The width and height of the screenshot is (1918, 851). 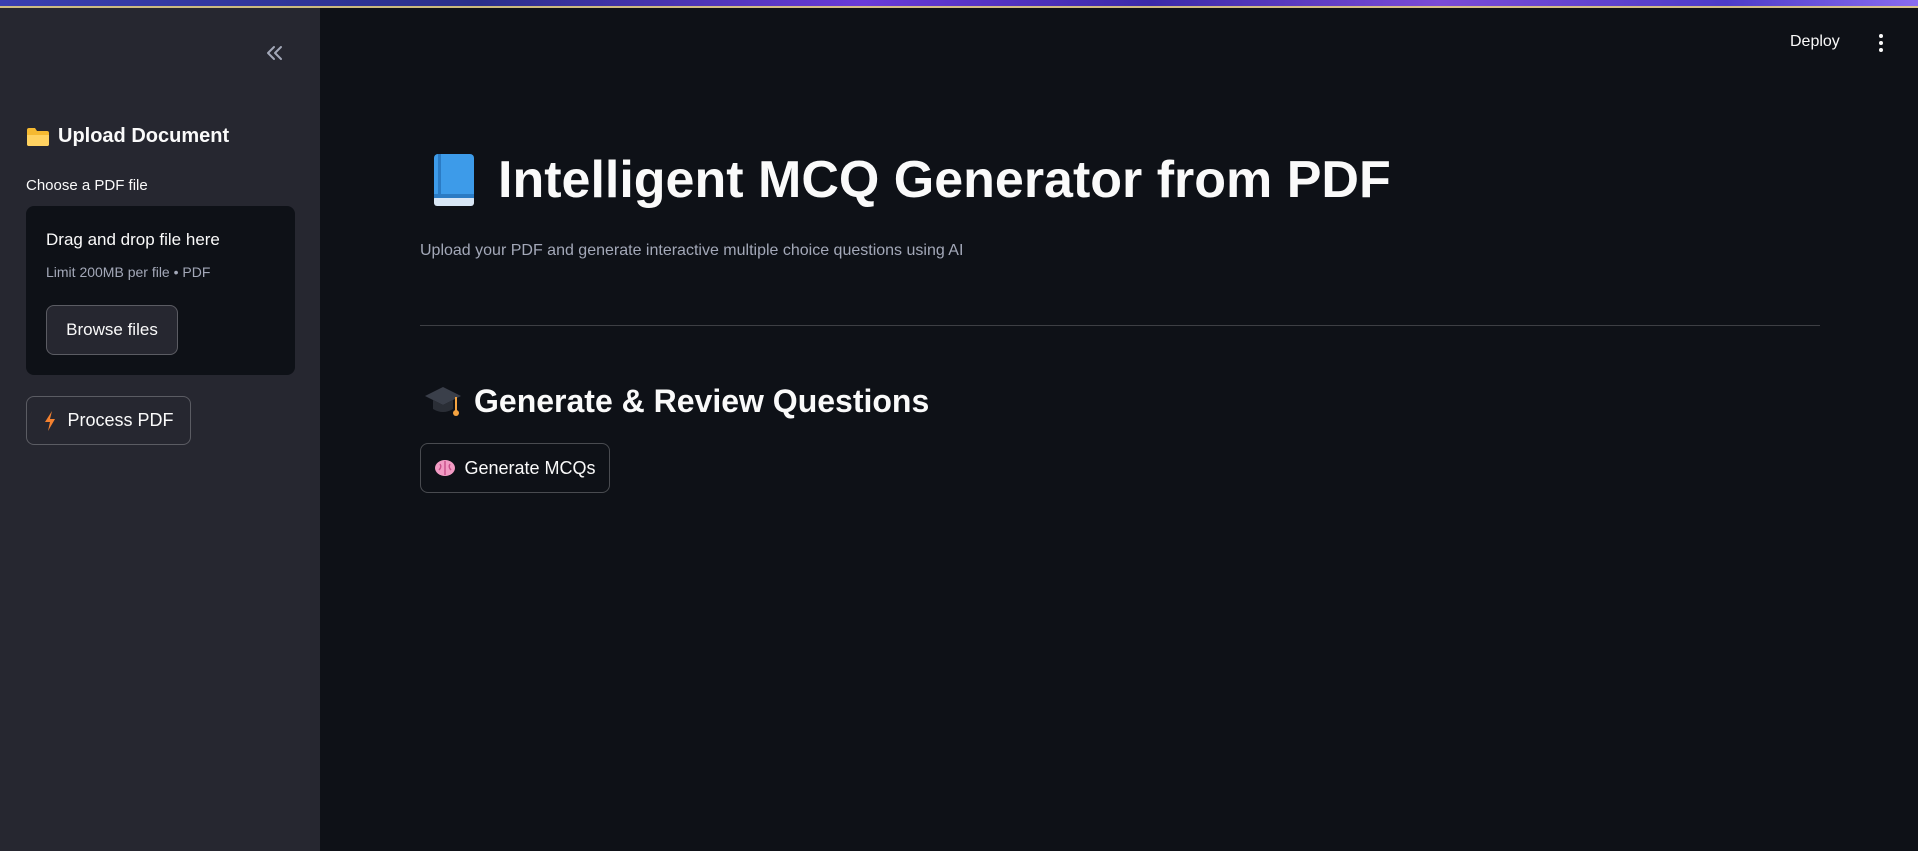 I want to click on upload-document-header: Upload Document, so click(x=127, y=136).